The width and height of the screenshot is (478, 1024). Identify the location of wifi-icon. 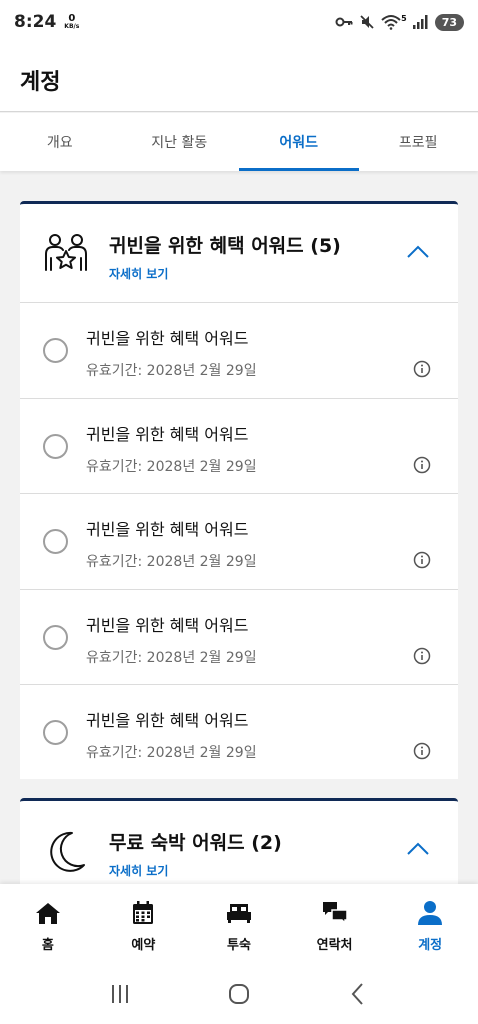
(391, 22).